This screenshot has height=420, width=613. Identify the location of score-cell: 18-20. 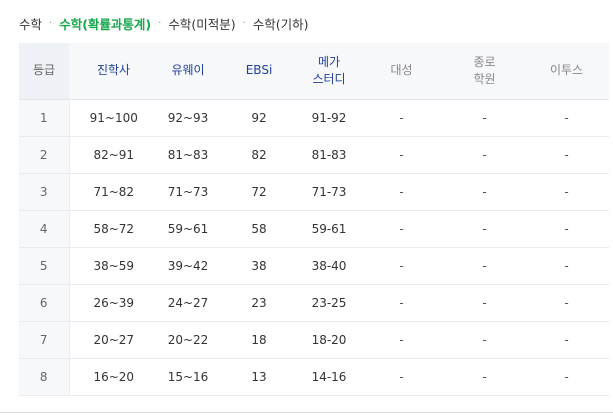
(329, 340).